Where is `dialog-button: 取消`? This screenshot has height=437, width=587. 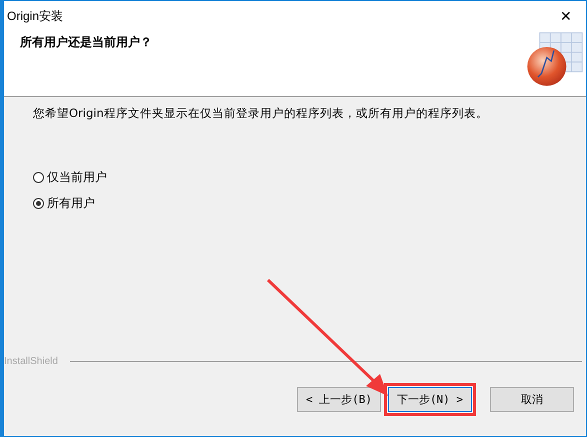
dialog-button: 取消 is located at coordinates (532, 399).